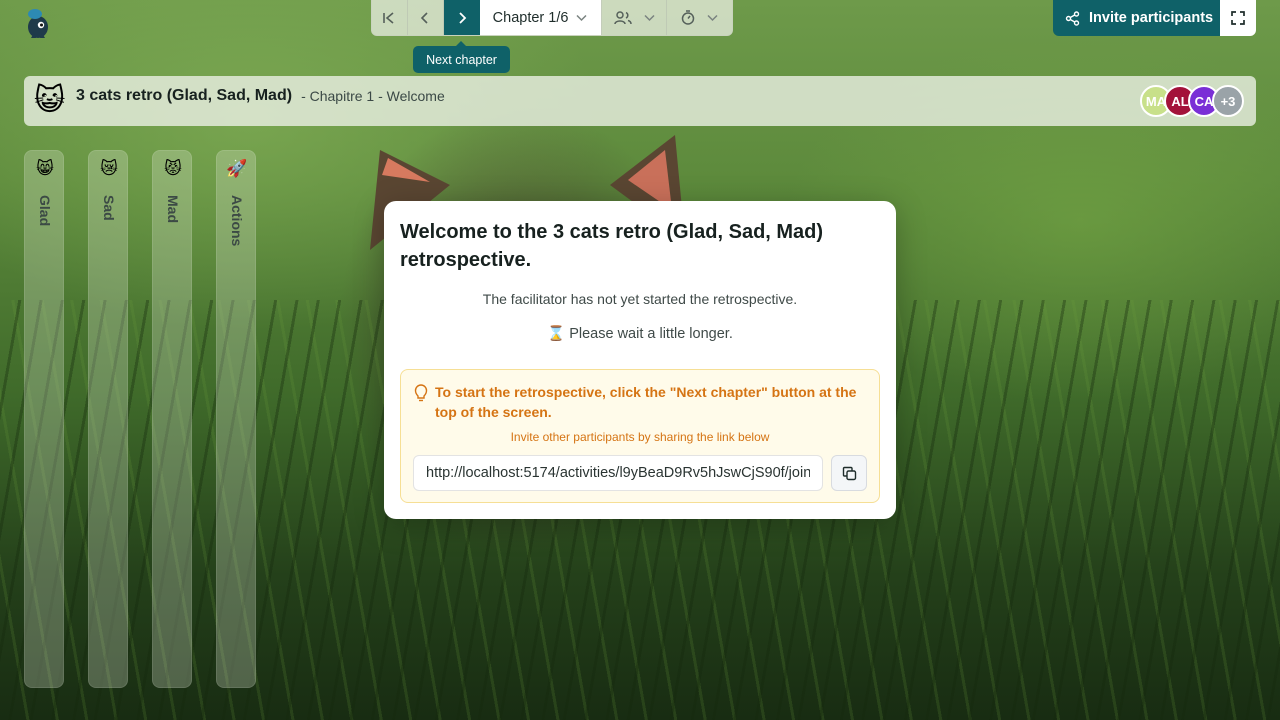 Image resolution: width=1280 pixels, height=720 pixels. What do you see at coordinates (108, 419) in the screenshot?
I see `column-sad: 😿 Sad` at bounding box center [108, 419].